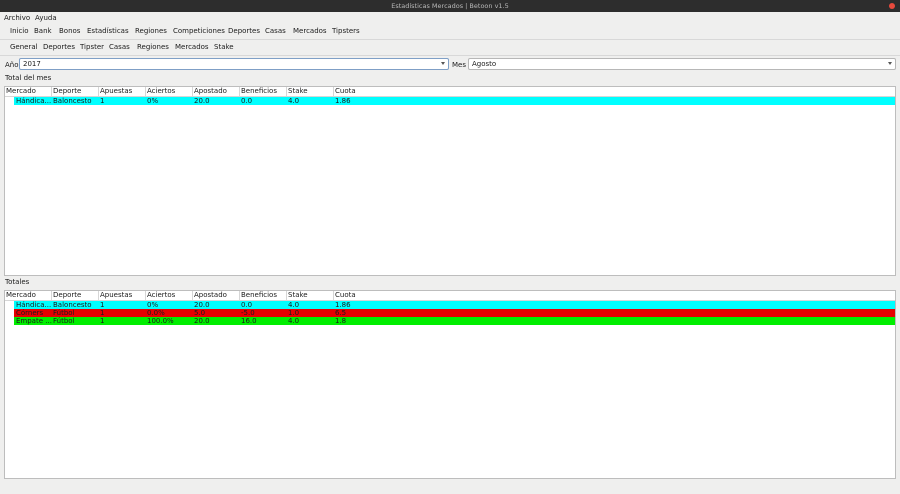 This screenshot has height=494, width=900. I want to click on month-label: Mes, so click(459, 65).